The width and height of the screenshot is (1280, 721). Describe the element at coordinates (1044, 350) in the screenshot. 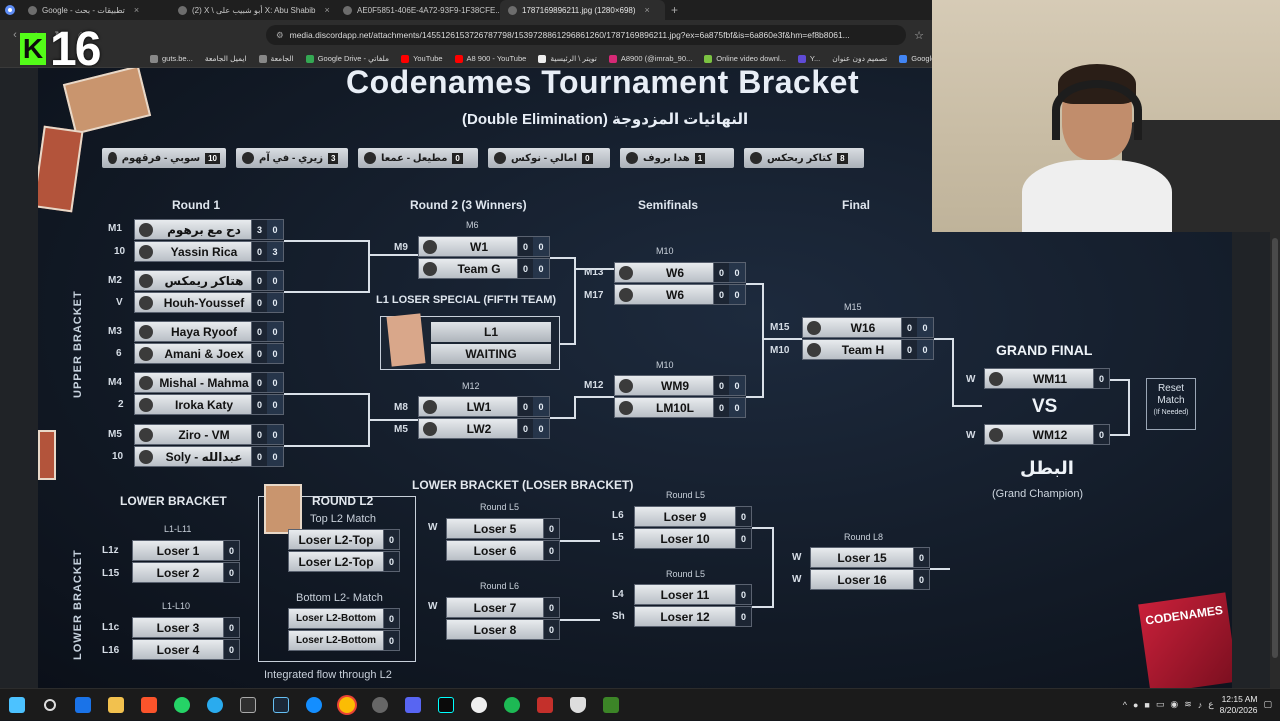

I see `grand-final-heading: GRAND FINAL` at that location.